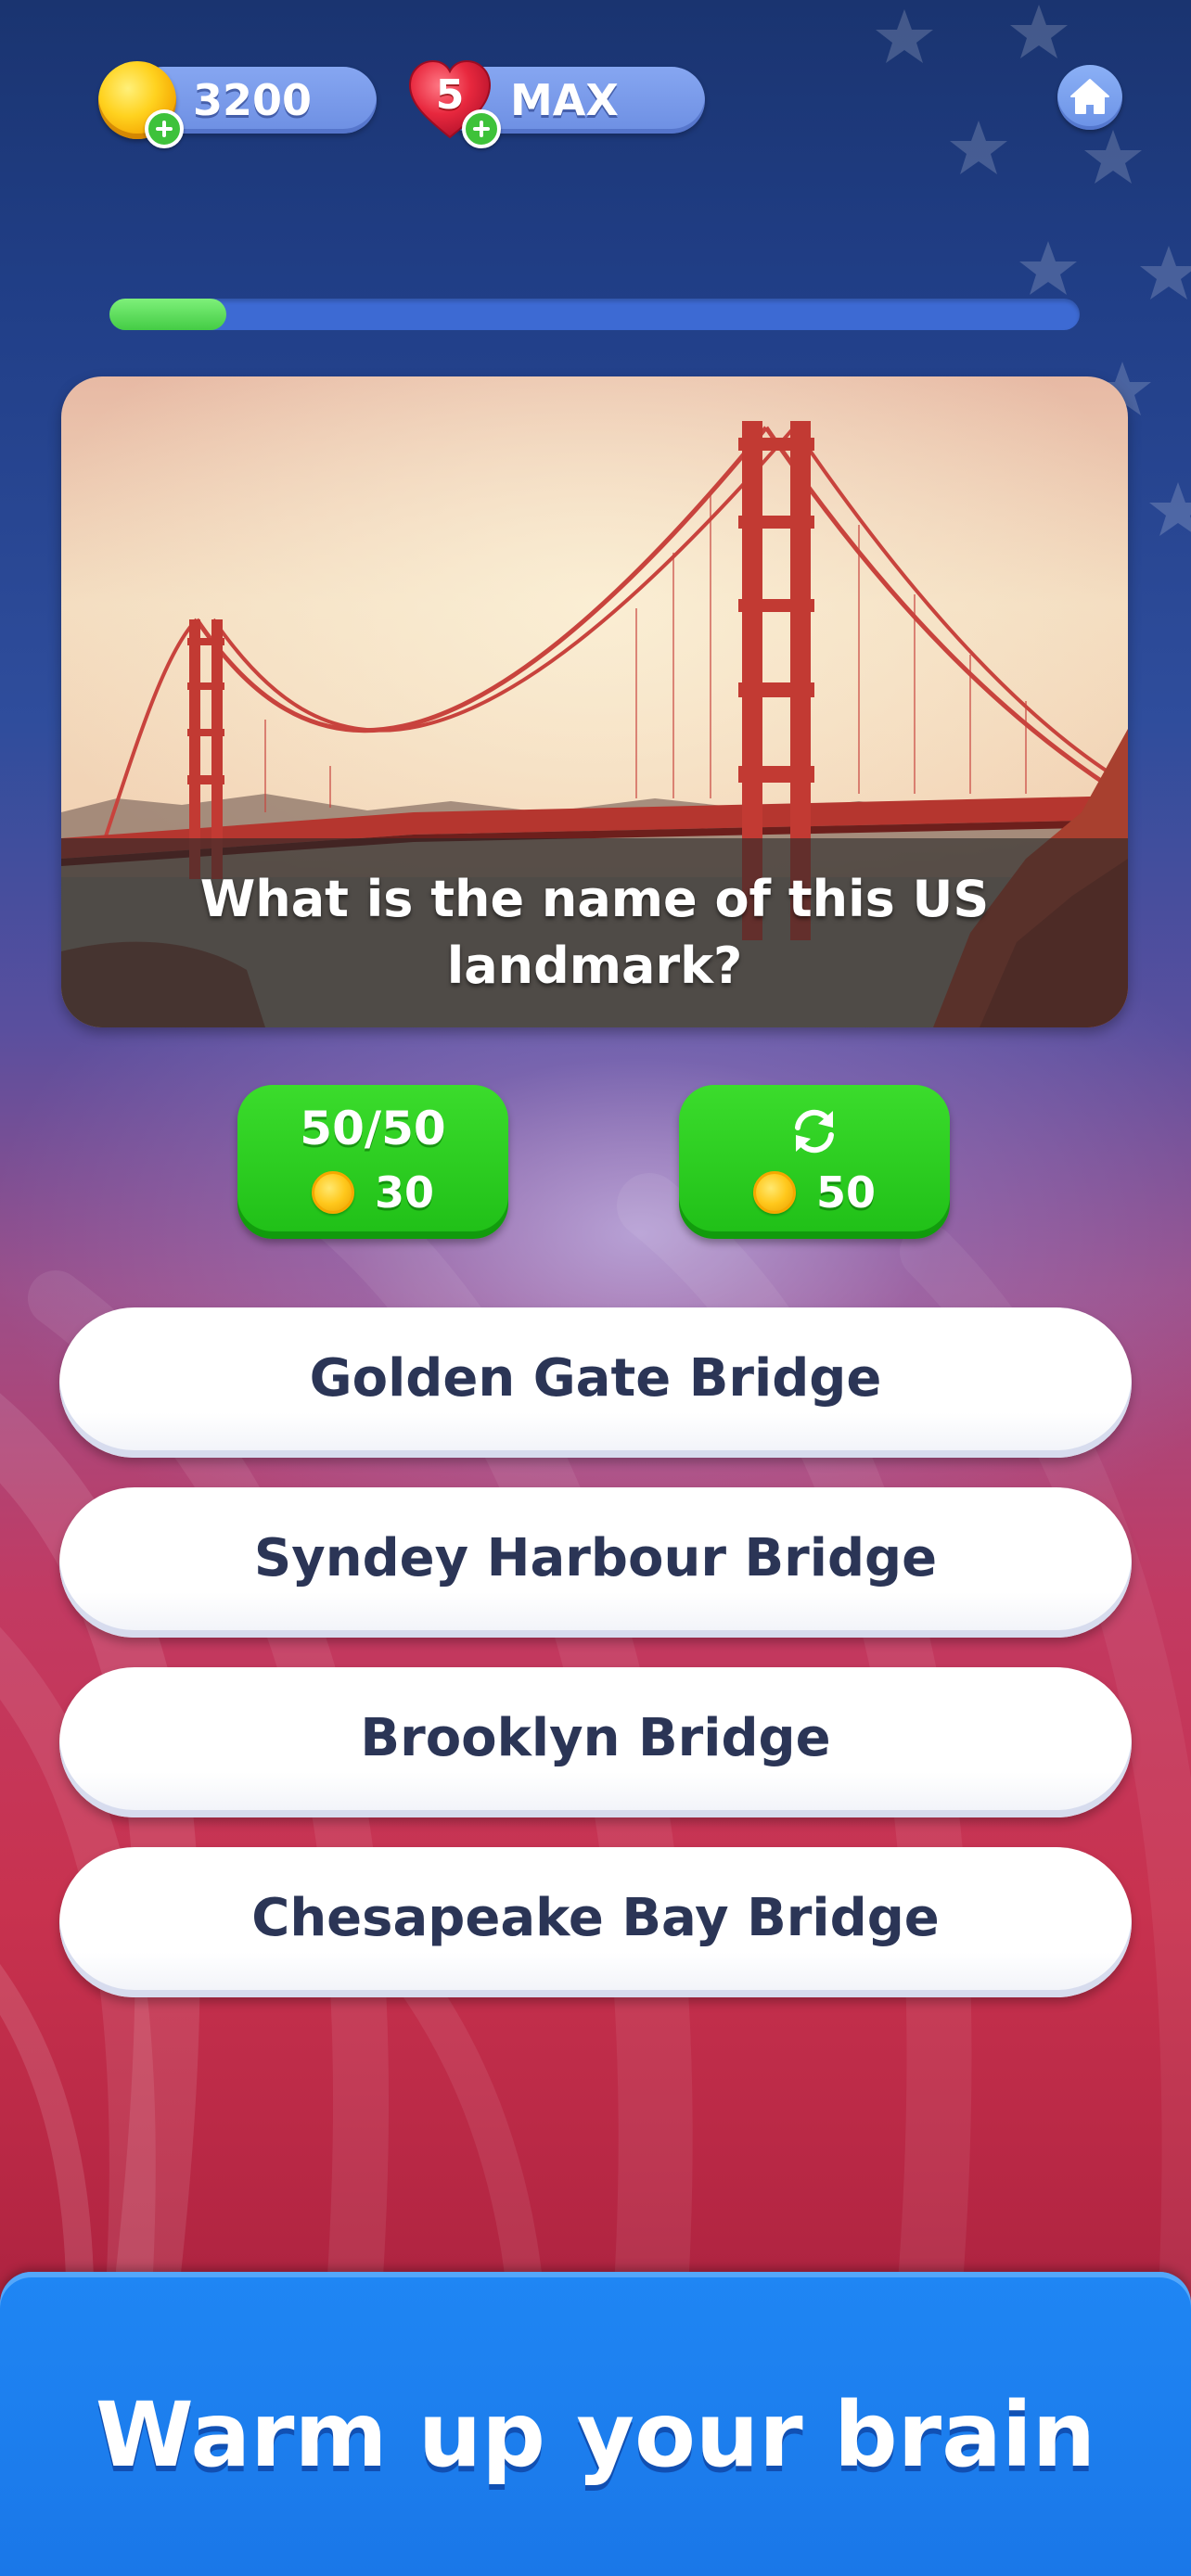 The height and width of the screenshot is (2576, 1191). What do you see at coordinates (595, 1922) in the screenshot?
I see `answer-option-4: Chesapeake Bay Bridge` at bounding box center [595, 1922].